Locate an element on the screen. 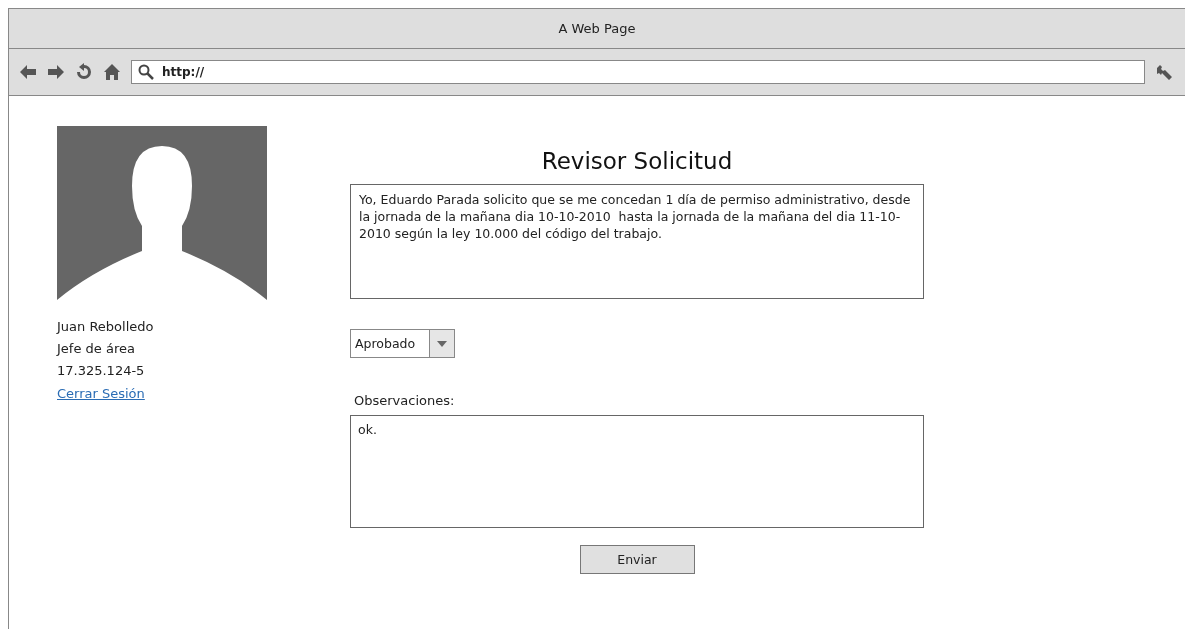 The image size is (1185, 637). window-title: A Web Page is located at coordinates (597, 28).